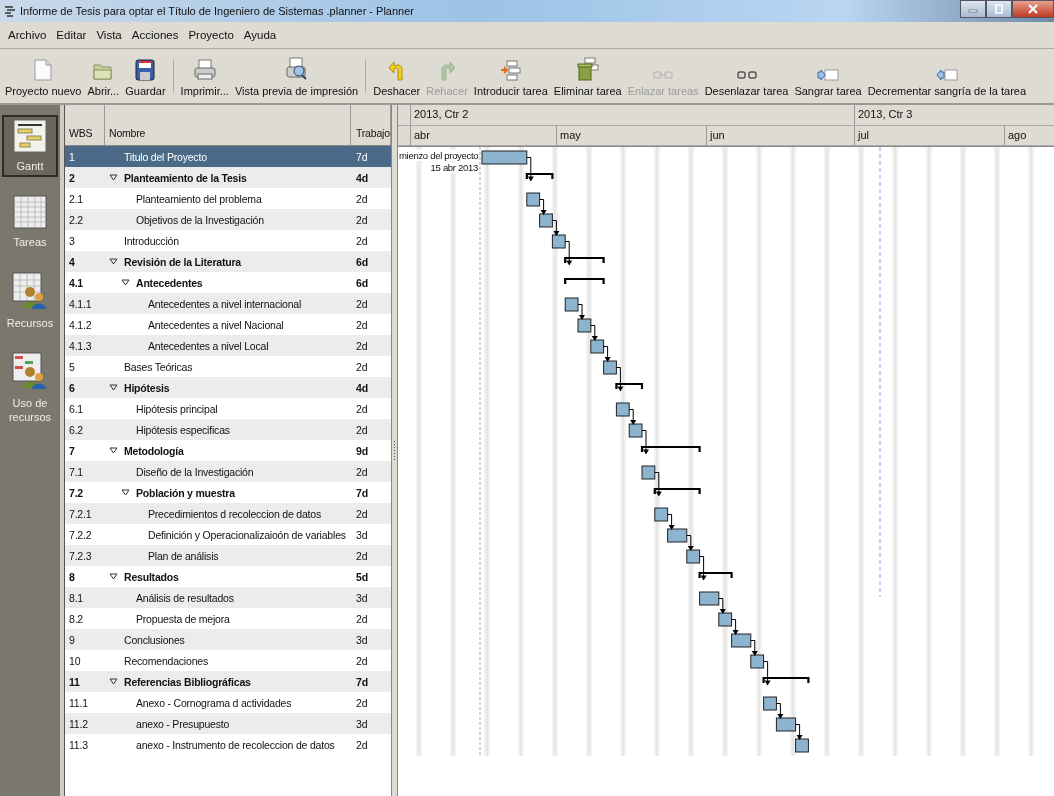  Describe the element at coordinates (30, 300) in the screenshot. I see `view-button: Recursos` at that location.